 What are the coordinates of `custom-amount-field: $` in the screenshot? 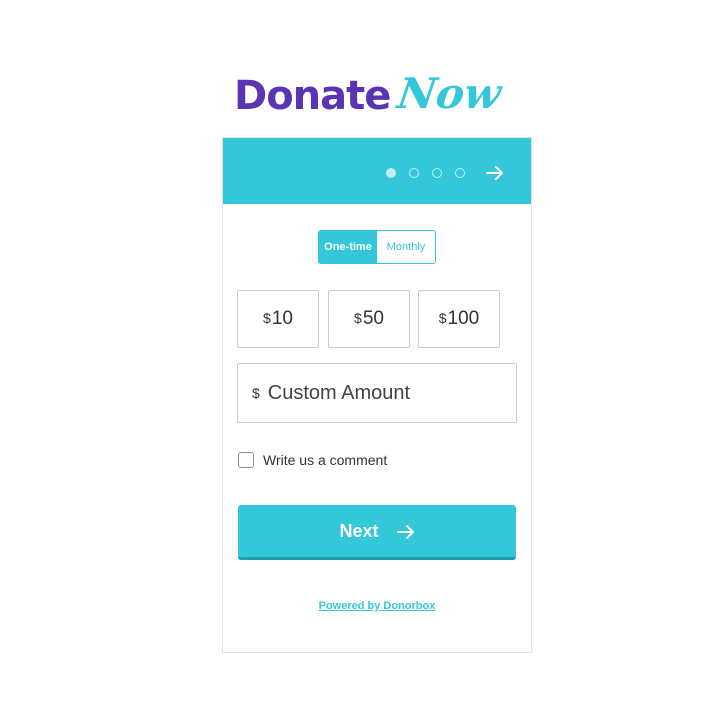 It's located at (377, 393).